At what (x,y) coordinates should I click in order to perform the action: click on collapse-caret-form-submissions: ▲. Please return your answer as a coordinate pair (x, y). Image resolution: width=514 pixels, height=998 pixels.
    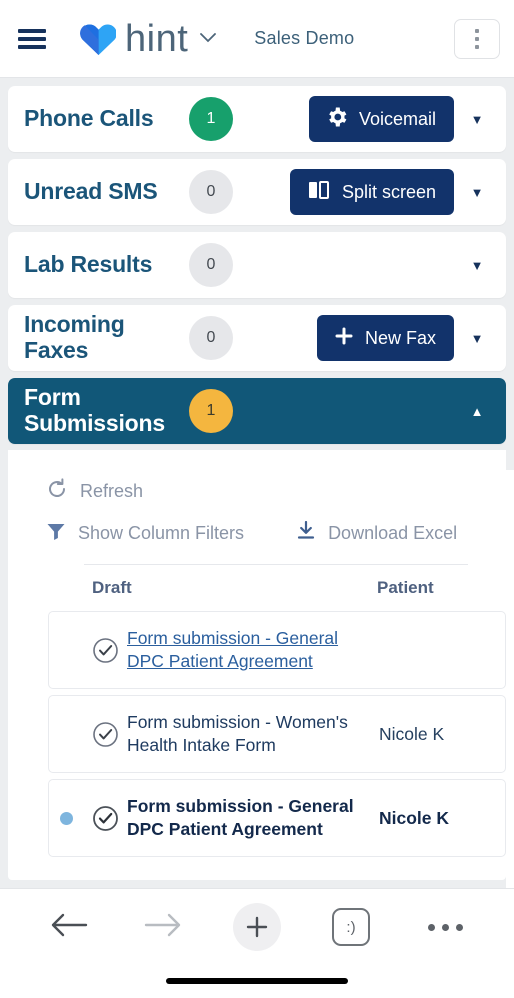
    Looking at the image, I should click on (477, 411).